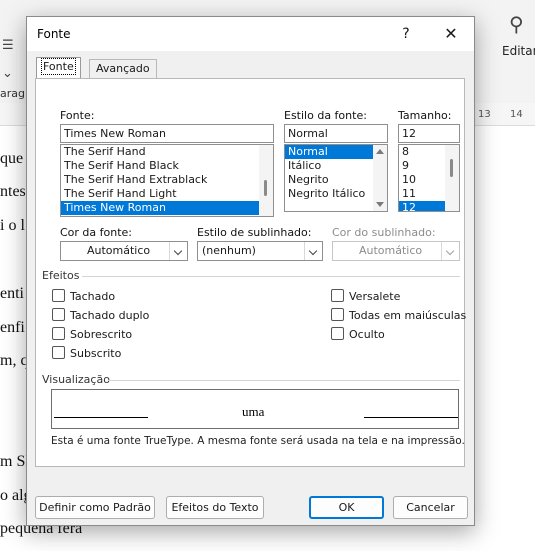 The width and height of the screenshot is (535, 551). What do you see at coordinates (167, 166) in the screenshot?
I see `list-item: The Serif Hand Black` at bounding box center [167, 166].